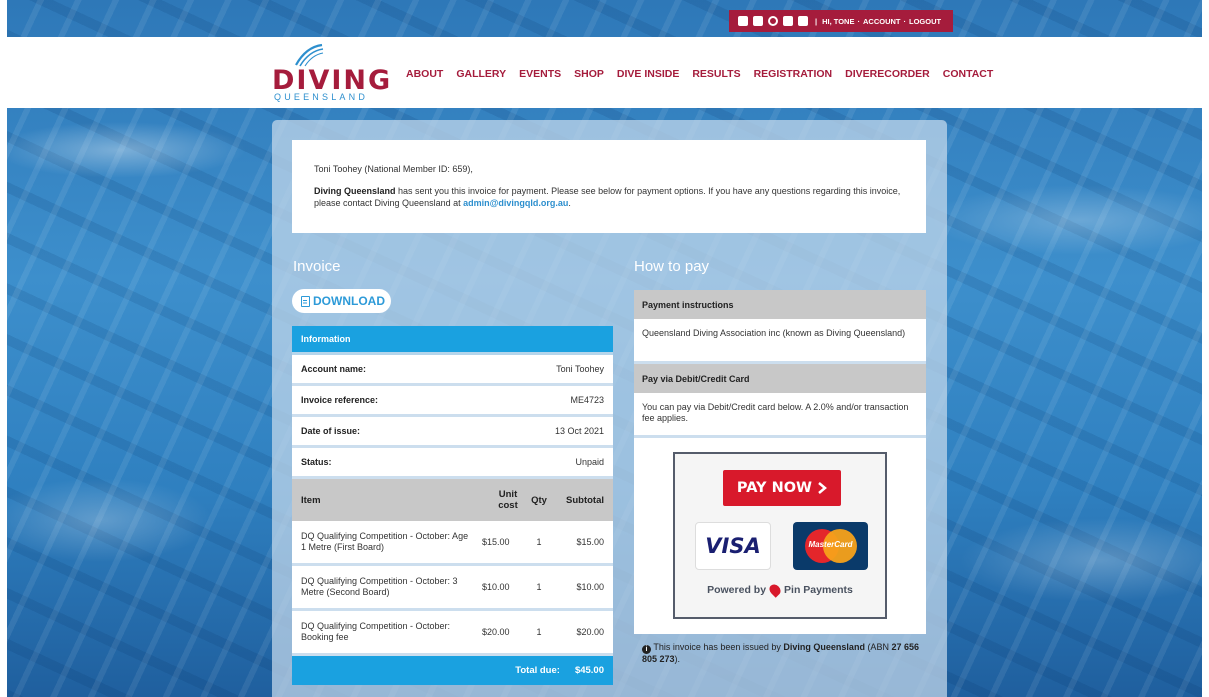 This screenshot has width=1209, height=697. Describe the element at coordinates (823, 488) in the screenshot. I see `chevron-right-icon` at that location.